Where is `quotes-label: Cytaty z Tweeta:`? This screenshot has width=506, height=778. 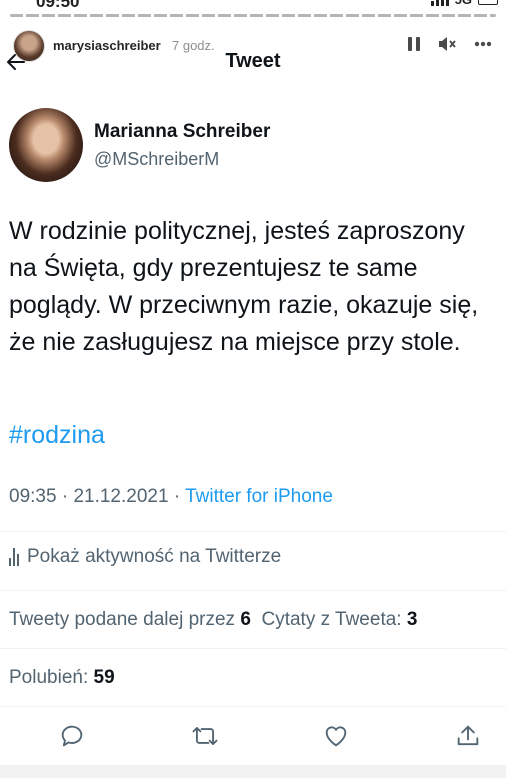
quotes-label: Cytaty z Tweeta: is located at coordinates (331, 619).